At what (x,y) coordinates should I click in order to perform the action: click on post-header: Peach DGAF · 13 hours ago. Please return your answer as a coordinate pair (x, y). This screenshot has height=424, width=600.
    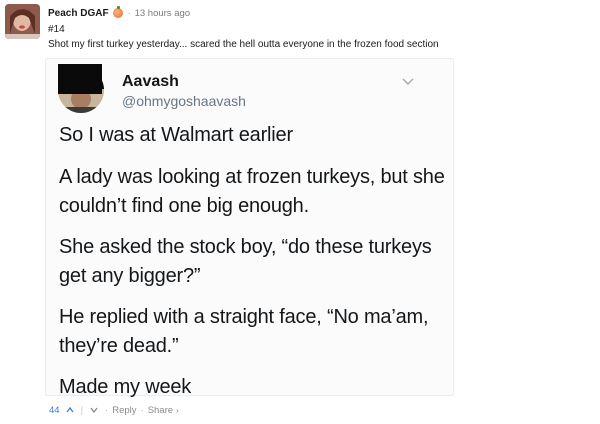
    Looking at the image, I should click on (119, 13).